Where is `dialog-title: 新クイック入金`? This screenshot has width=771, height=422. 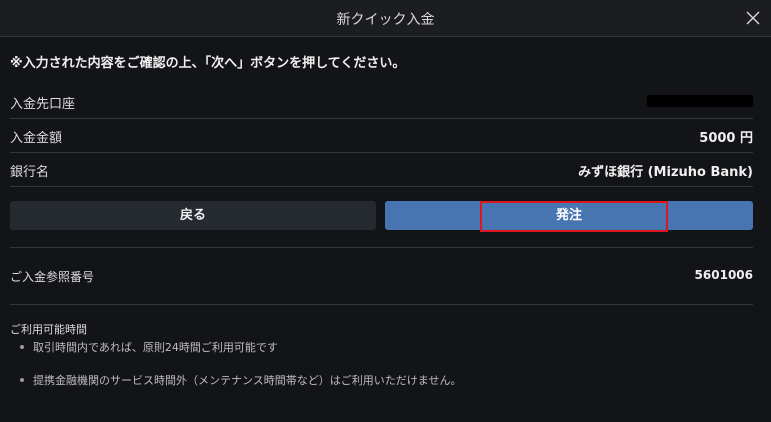
dialog-title: 新クイック入金 is located at coordinates (385, 20).